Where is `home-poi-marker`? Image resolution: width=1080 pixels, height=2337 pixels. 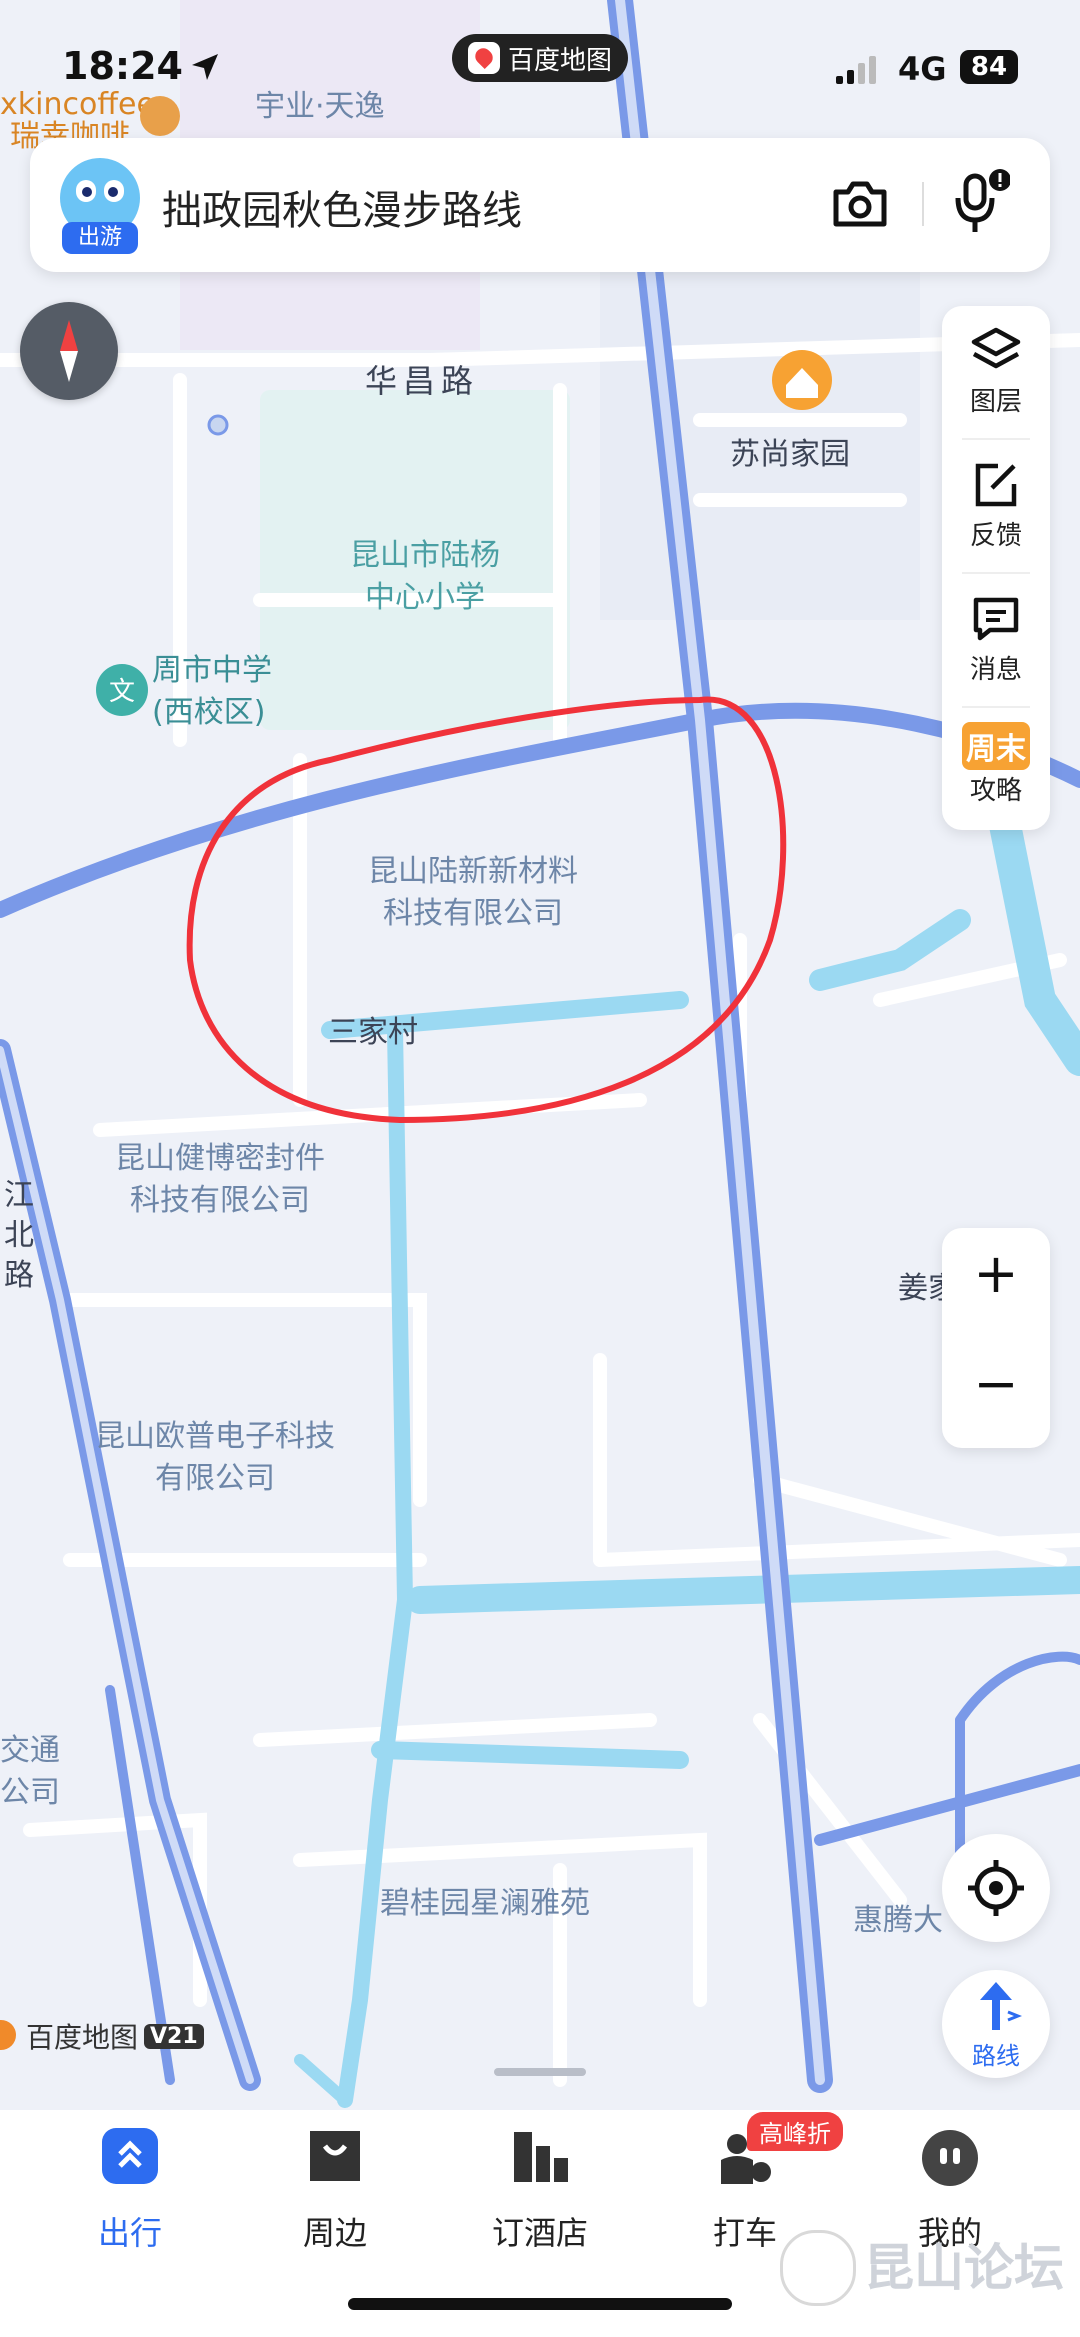
home-poi-marker is located at coordinates (802, 380).